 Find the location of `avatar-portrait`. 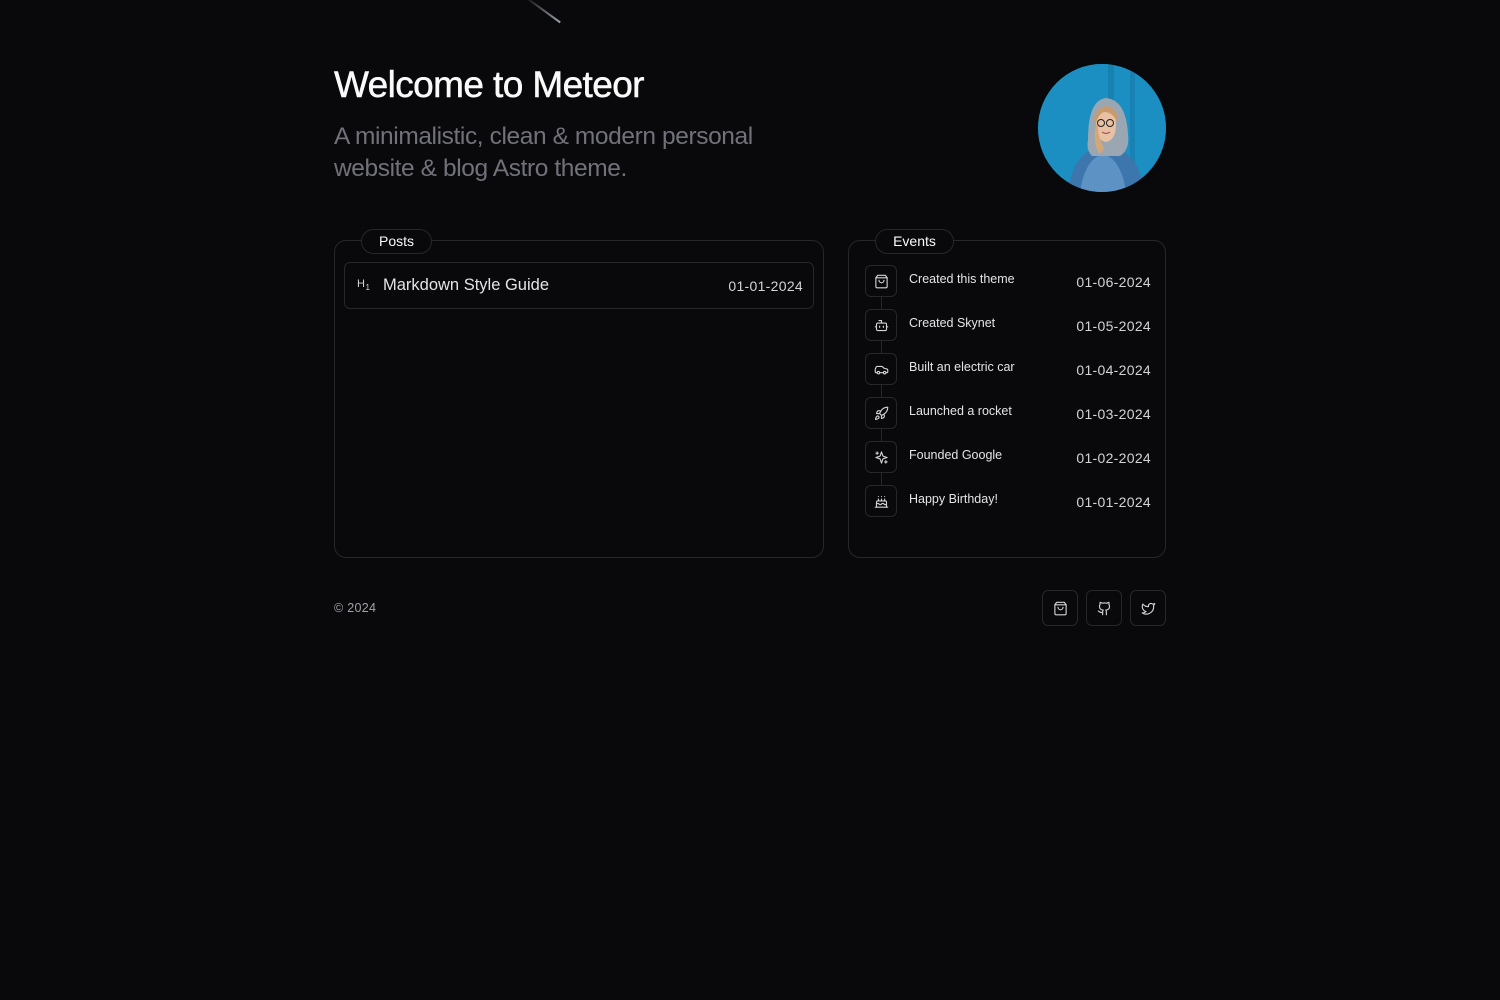

avatar-portrait is located at coordinates (1102, 128).